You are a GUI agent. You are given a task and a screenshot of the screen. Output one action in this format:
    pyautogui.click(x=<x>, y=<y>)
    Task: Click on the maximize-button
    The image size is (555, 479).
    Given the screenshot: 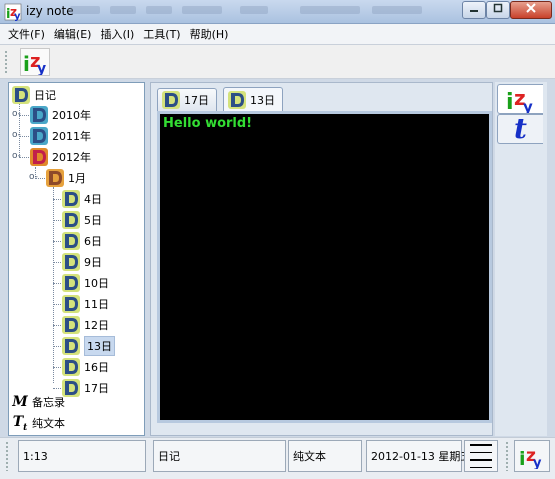 What is the action you would take?
    pyautogui.click(x=498, y=10)
    